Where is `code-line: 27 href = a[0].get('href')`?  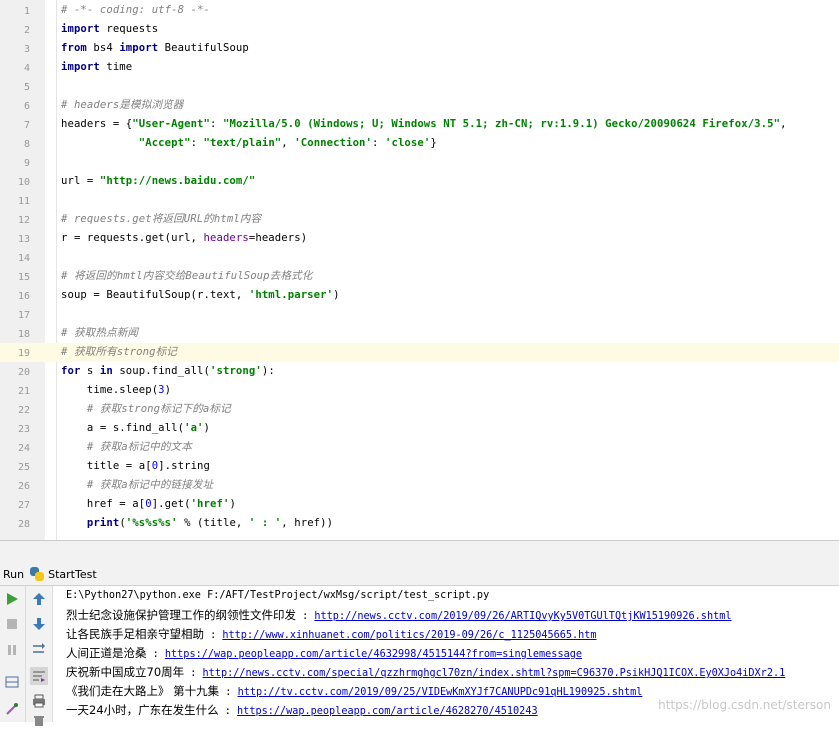 code-line: 27 href = a[0].get('href') is located at coordinates (419, 504).